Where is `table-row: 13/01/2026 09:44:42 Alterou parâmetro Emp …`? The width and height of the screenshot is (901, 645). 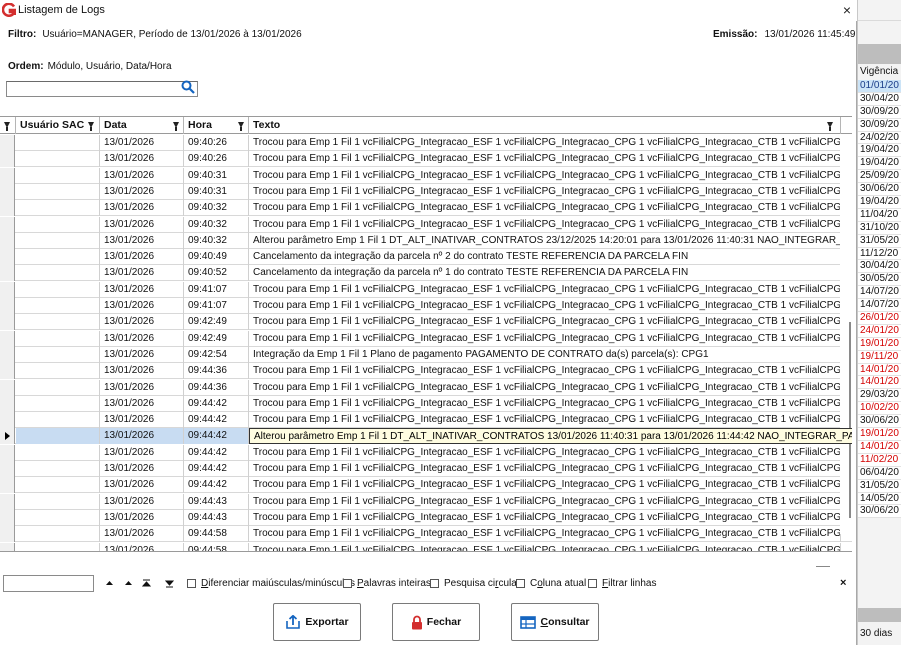
table-row: 13/01/2026 09:44:42 Alterou parâmetro Emp … is located at coordinates (426, 436).